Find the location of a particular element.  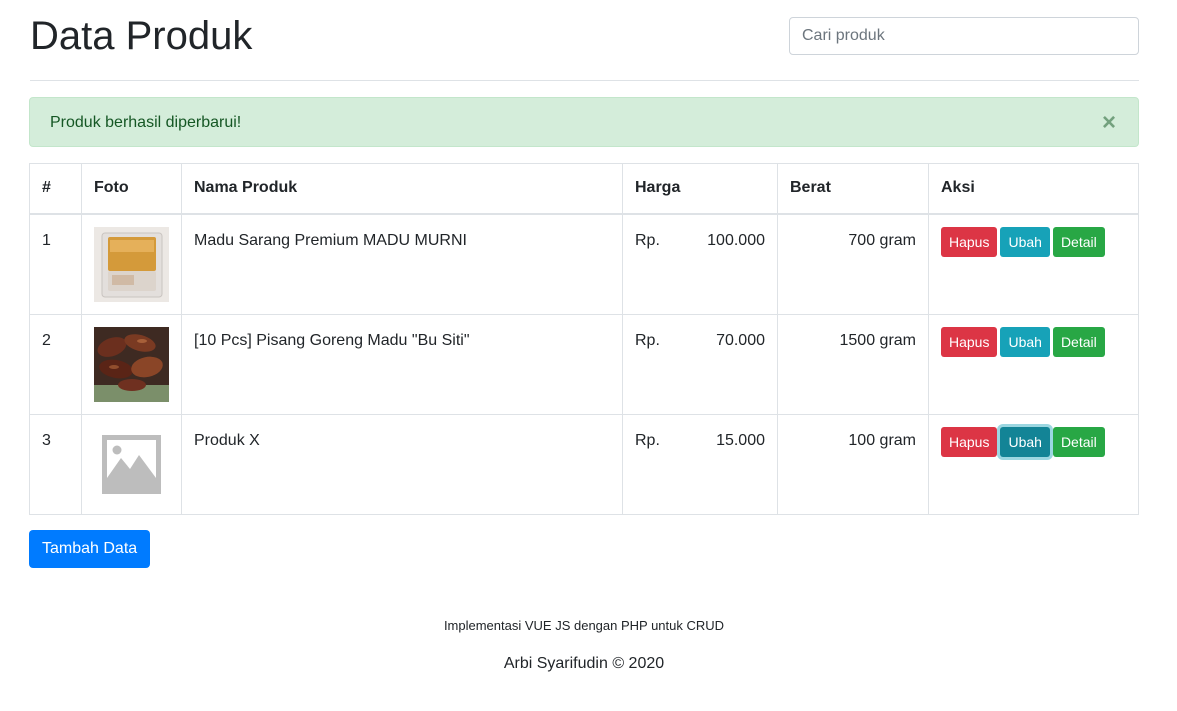

column-header-number: # is located at coordinates (55, 189).